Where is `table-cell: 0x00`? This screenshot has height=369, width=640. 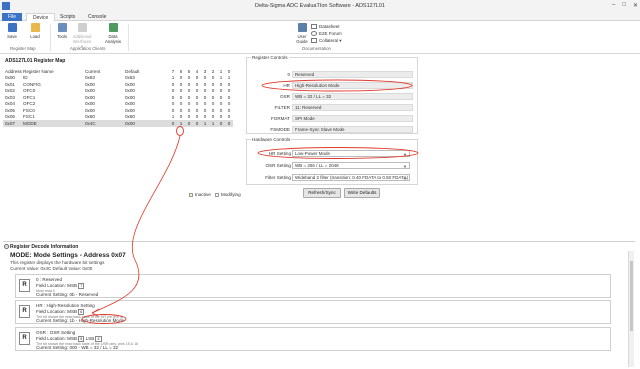
table-cell: 0x00 is located at coordinates (147, 123).